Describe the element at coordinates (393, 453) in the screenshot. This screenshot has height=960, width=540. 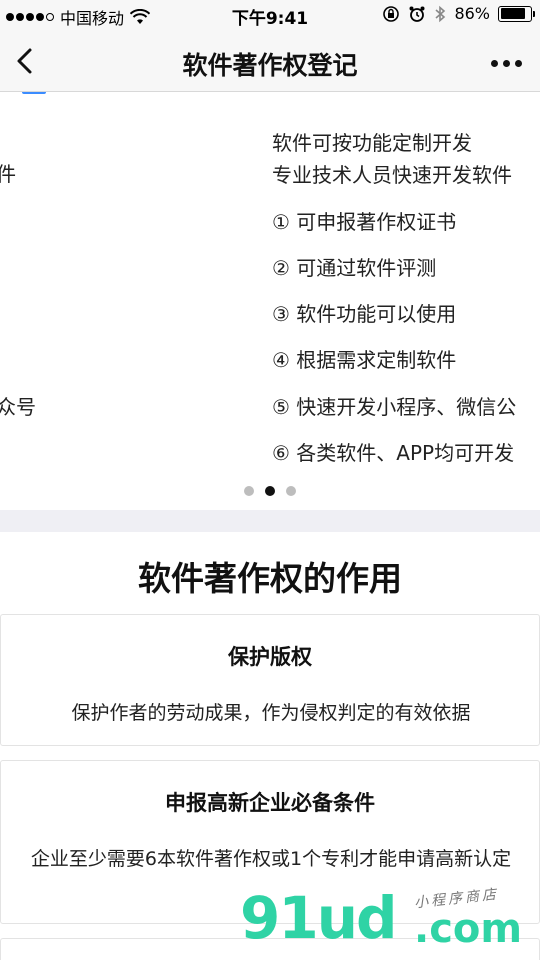
I see `slide-line: ⑥ 各类软件、APP均可开发` at that location.